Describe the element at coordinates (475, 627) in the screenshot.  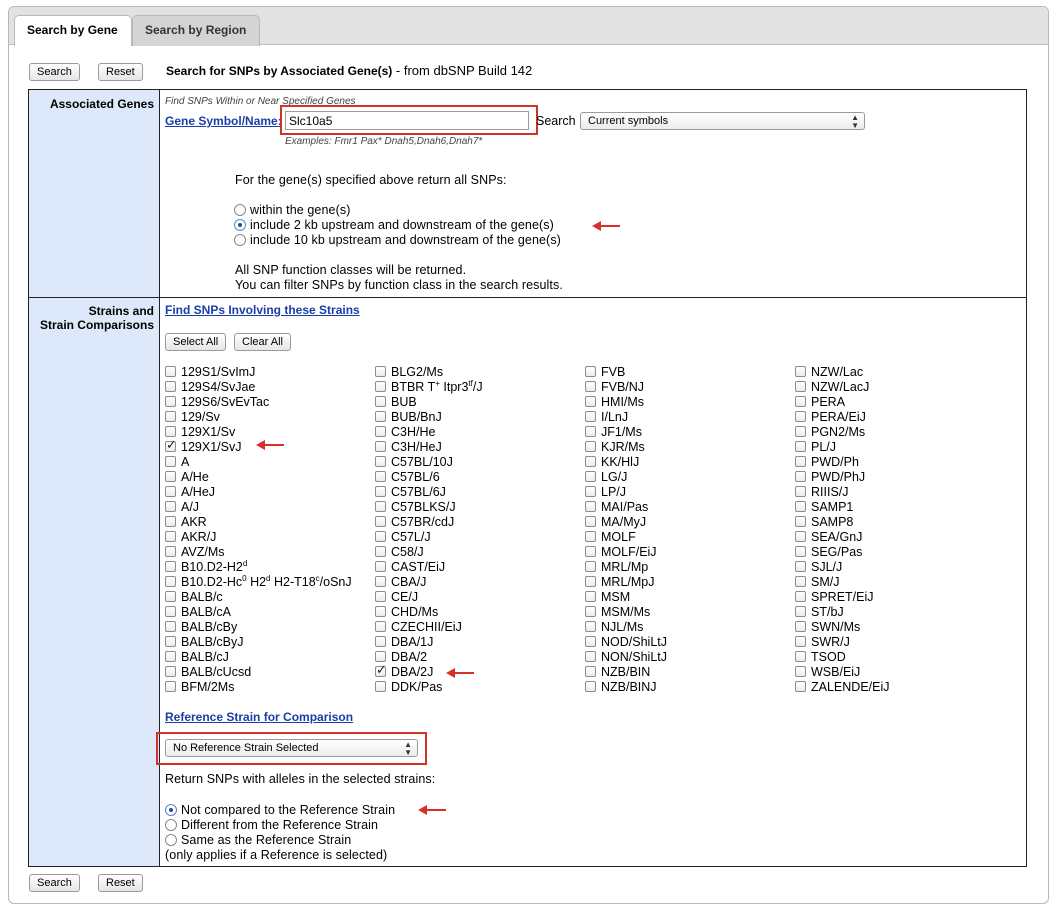
I see `strain-option: CZECHII/EiJ` at that location.